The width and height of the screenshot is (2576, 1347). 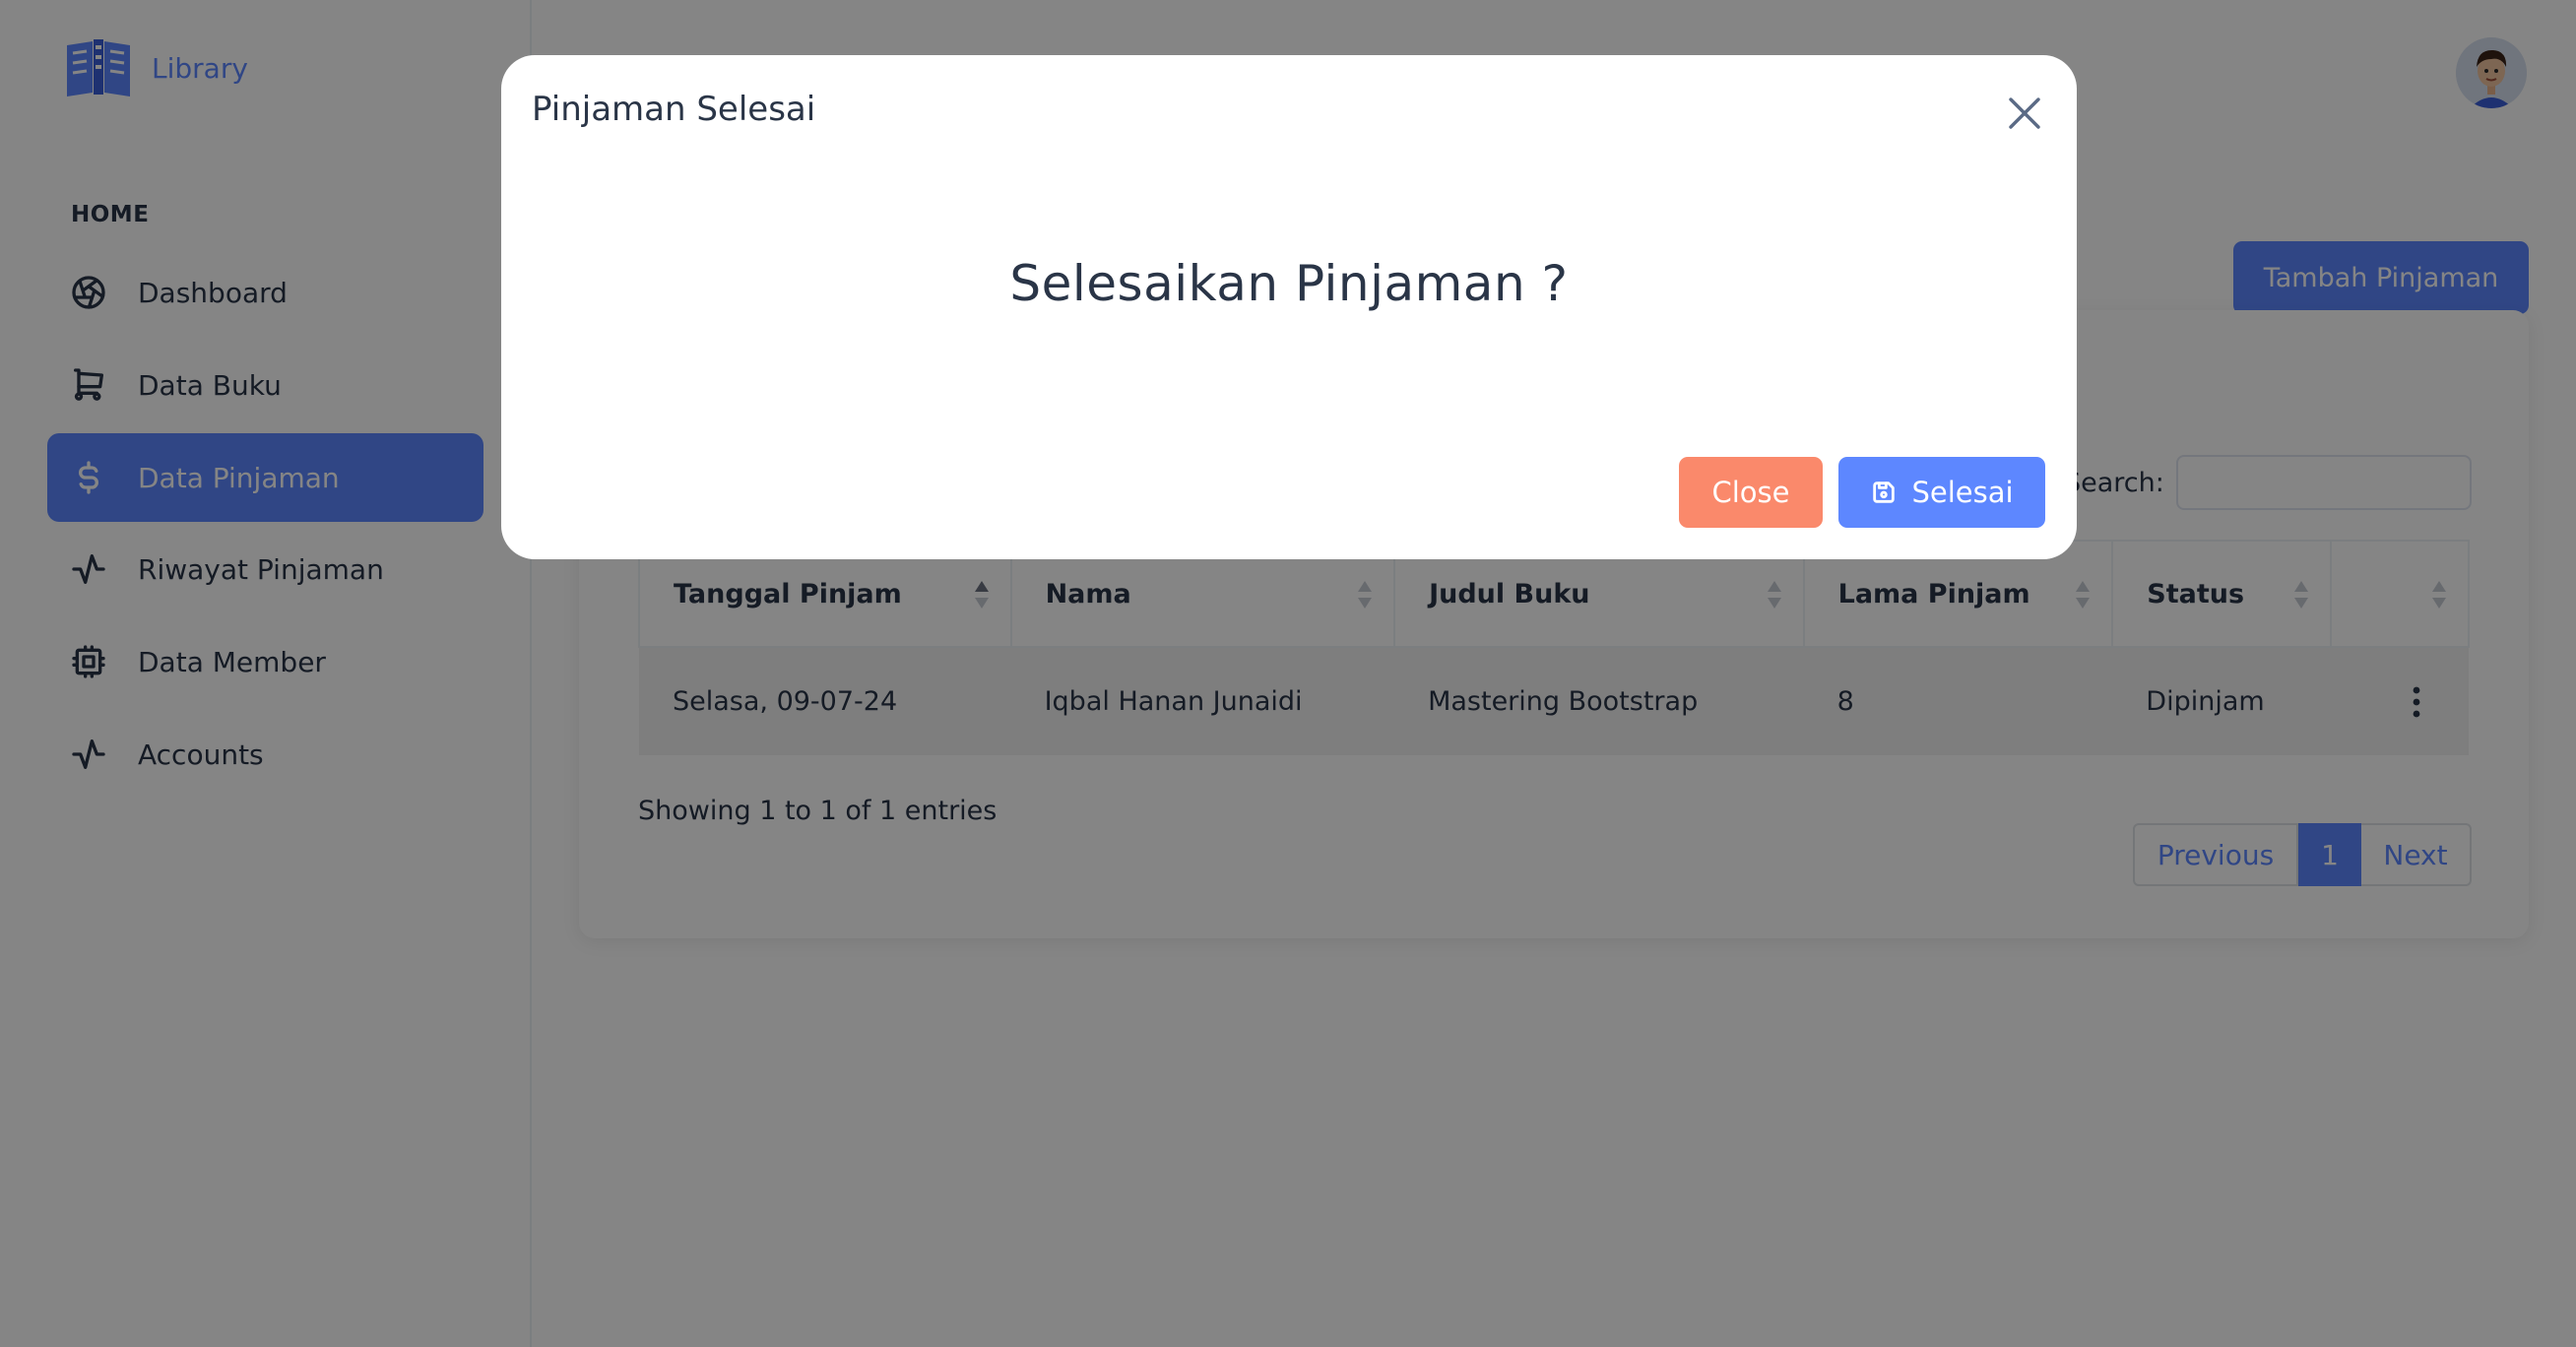 What do you see at coordinates (1751, 492) in the screenshot?
I see `close-button: Close` at bounding box center [1751, 492].